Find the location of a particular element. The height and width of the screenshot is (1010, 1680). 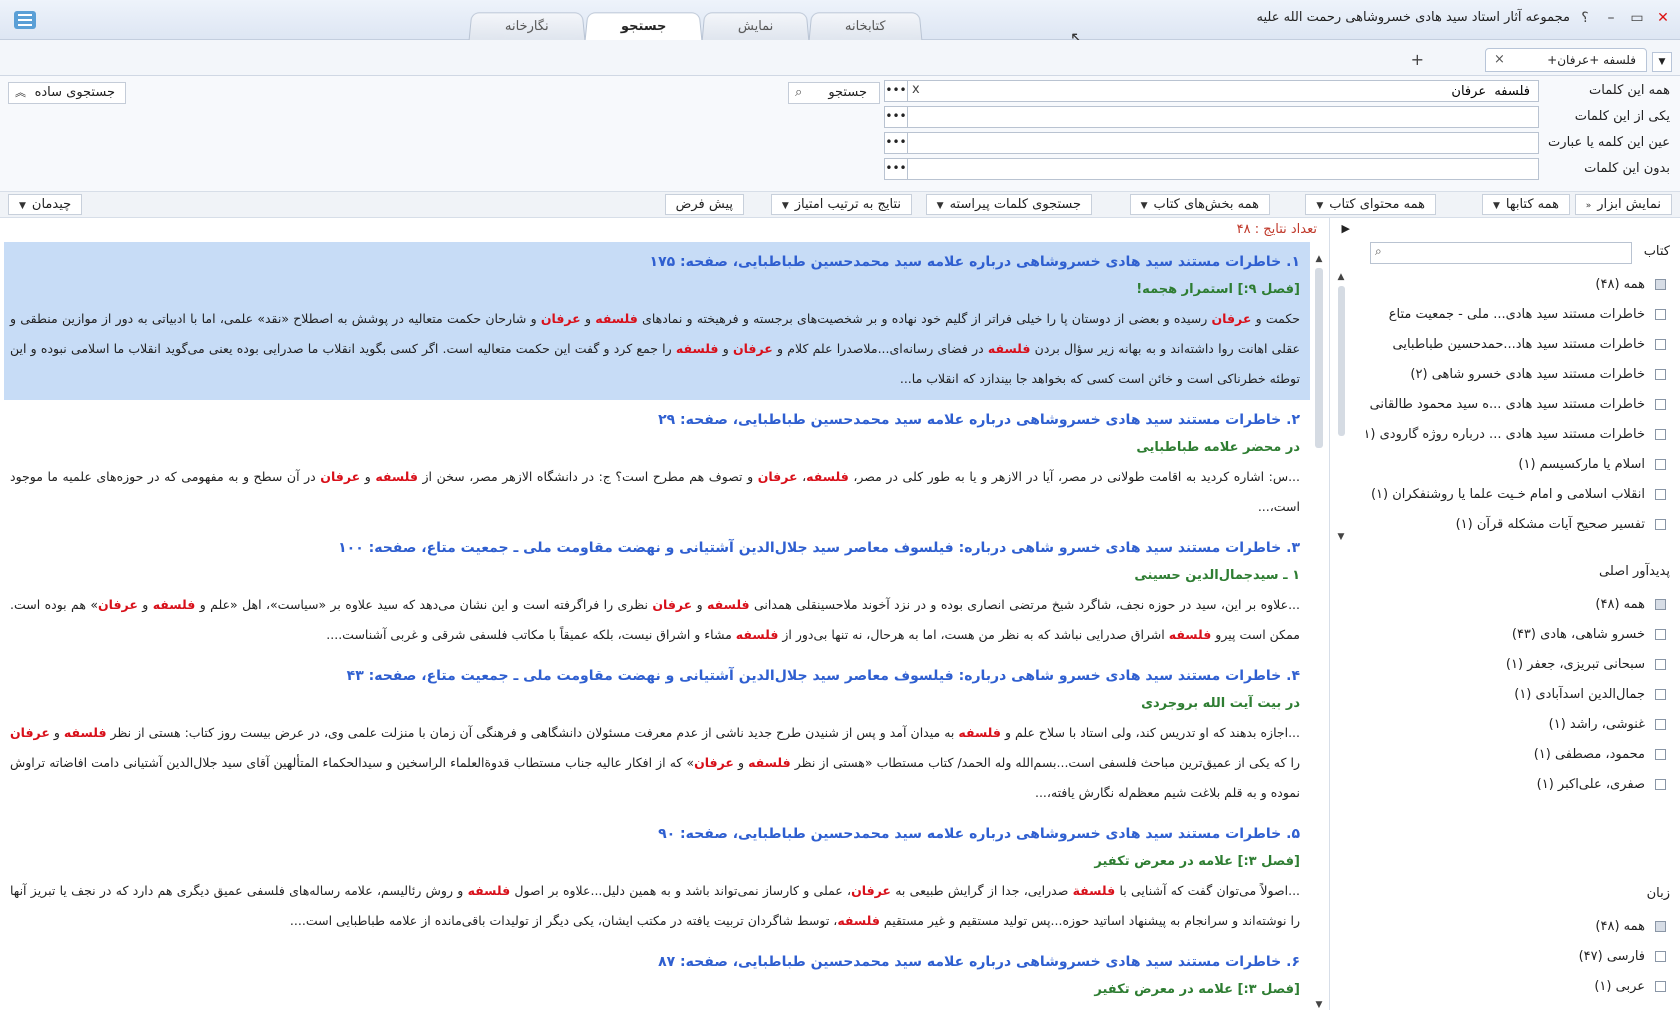

tab-search: جستجو is located at coordinates (643, 27).